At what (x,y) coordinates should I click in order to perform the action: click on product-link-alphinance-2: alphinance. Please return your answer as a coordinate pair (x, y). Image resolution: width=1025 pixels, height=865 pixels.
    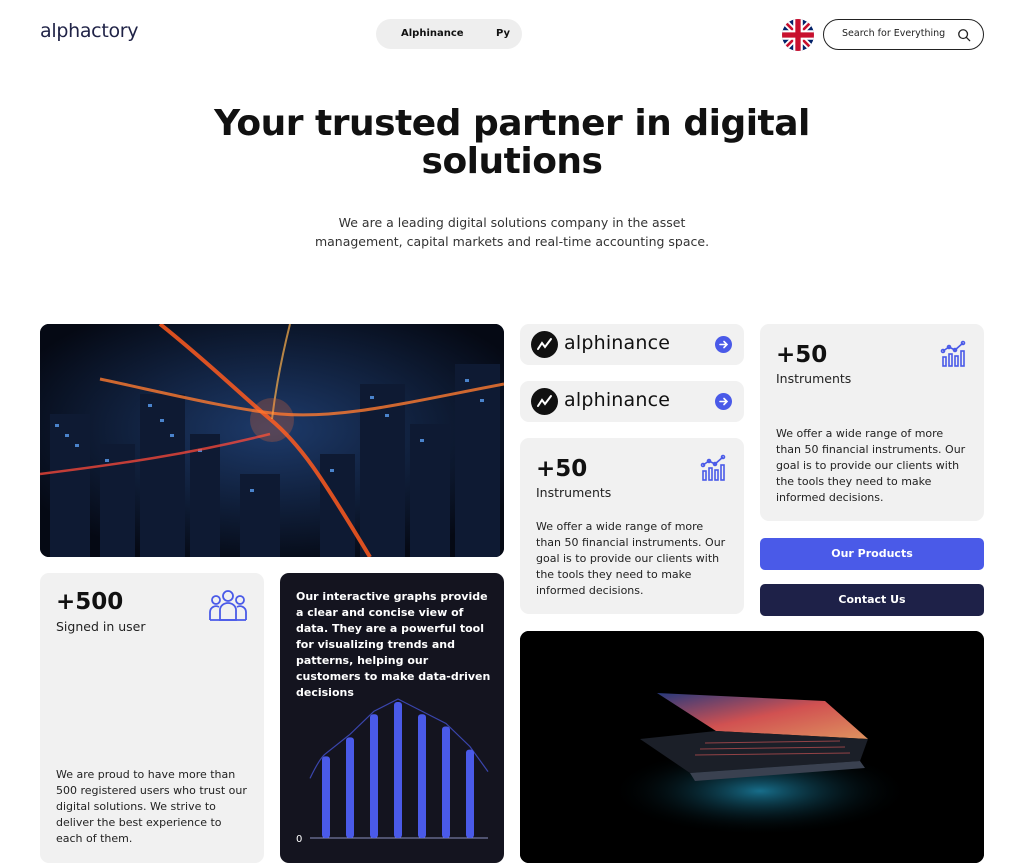
    Looking at the image, I should click on (632, 401).